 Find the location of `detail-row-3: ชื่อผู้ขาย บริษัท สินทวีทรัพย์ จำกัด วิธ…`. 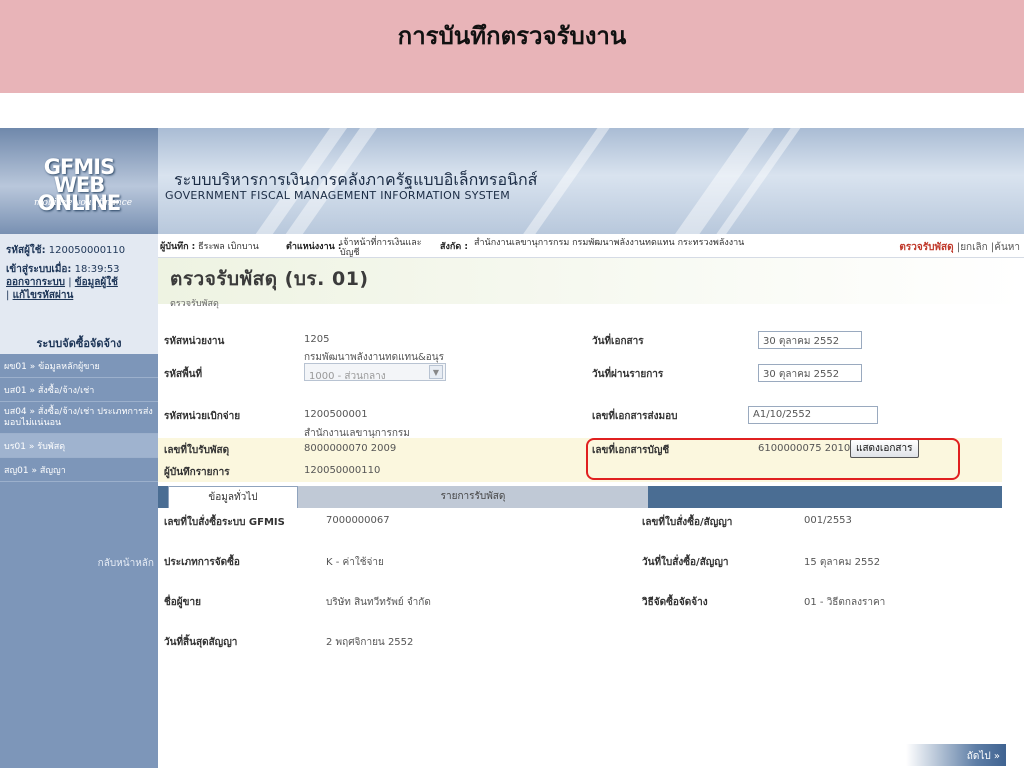

detail-row-3: ชื่อผู้ขาย บริษัท สินทวีทรัพย์ จำกัด วิธ… is located at coordinates (580, 601).